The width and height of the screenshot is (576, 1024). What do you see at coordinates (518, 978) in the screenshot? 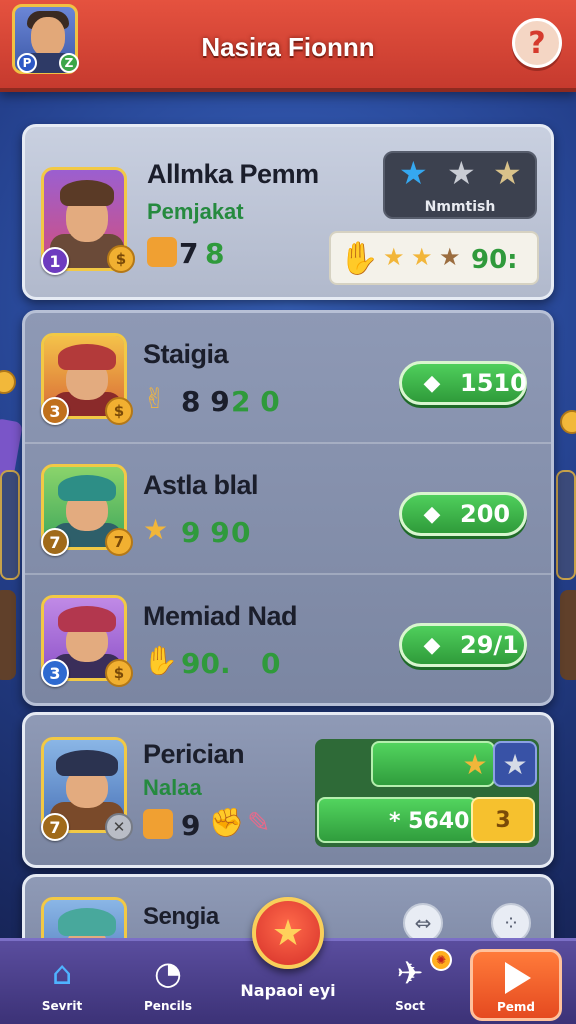
I see `play-icon` at bounding box center [518, 978].